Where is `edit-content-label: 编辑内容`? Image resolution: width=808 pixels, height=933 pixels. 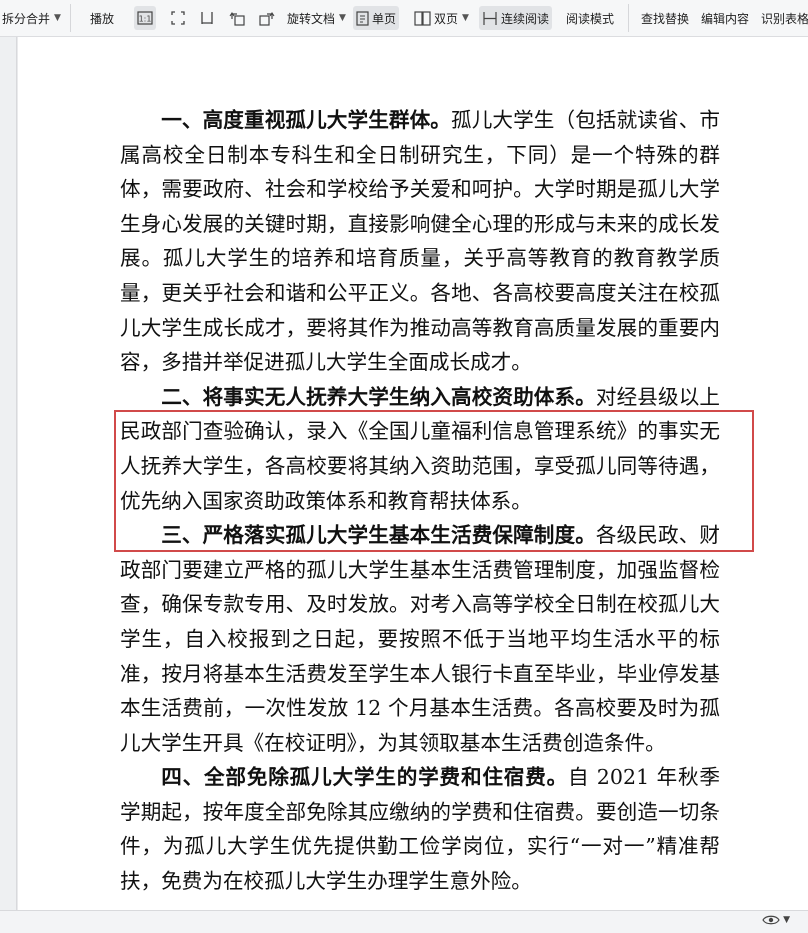
edit-content-label: 编辑内容 is located at coordinates (725, 18).